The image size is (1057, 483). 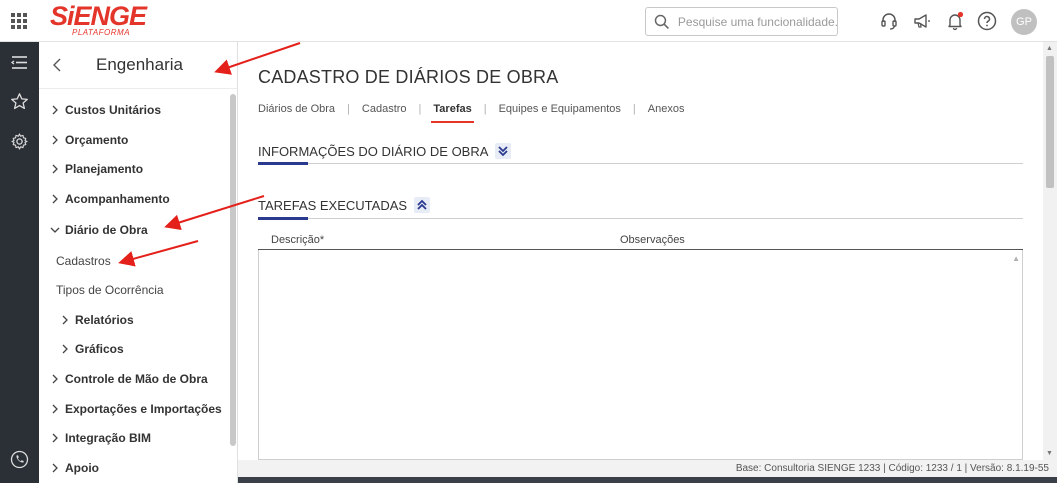 What do you see at coordinates (108, 438) in the screenshot?
I see `sidebar-item-label: Integração BIM` at bounding box center [108, 438].